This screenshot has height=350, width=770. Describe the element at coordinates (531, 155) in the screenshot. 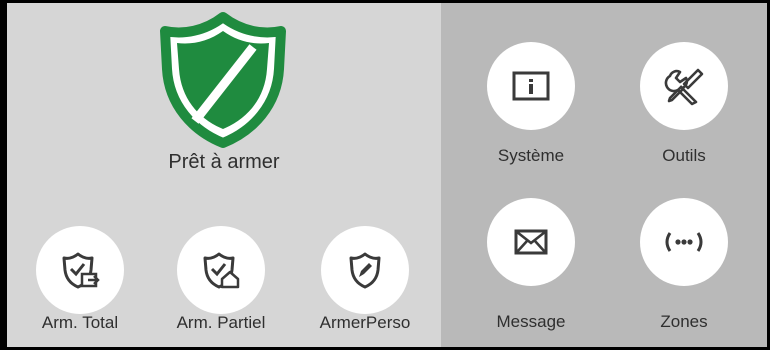

I see `systeme-label: Système` at that location.